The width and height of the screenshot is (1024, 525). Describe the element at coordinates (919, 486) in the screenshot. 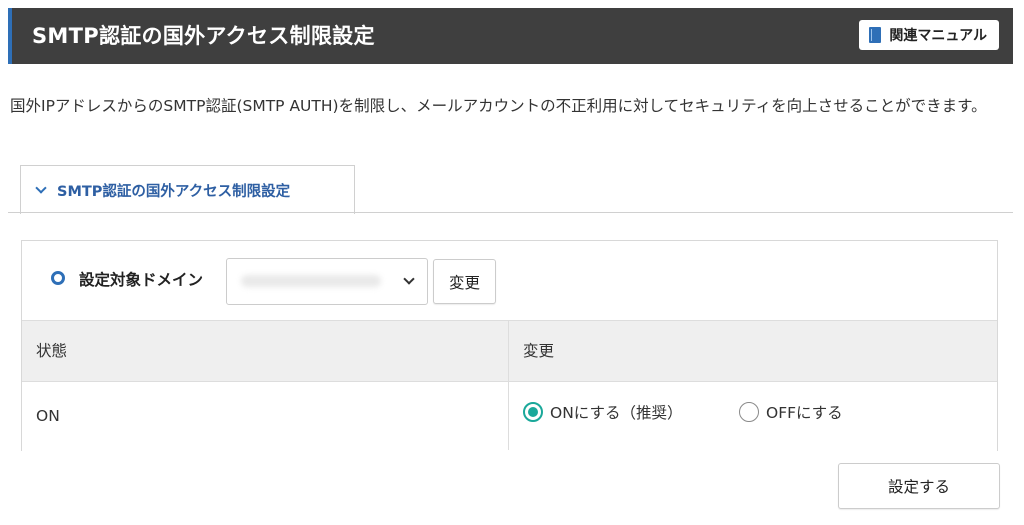

I see `submit-button: 設定する` at that location.